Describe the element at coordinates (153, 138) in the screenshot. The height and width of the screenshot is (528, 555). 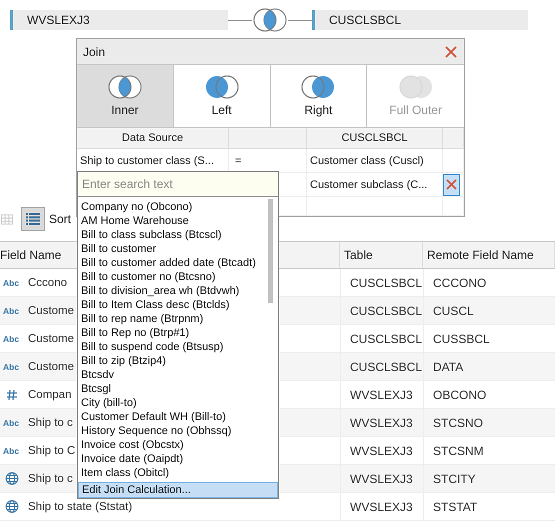
I see `column-header: Data Source` at that location.